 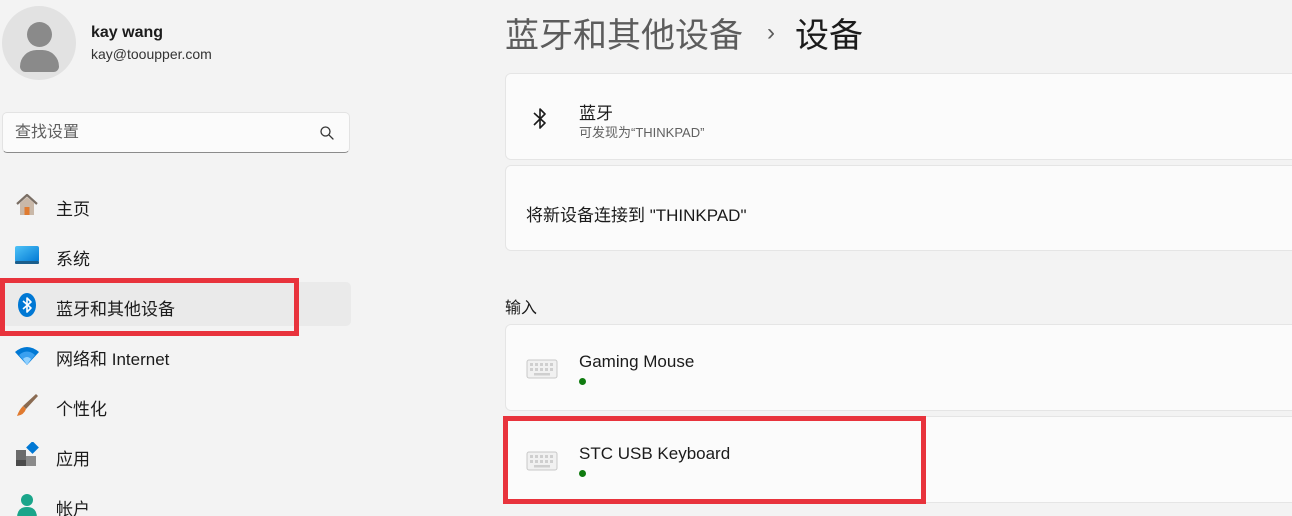 What do you see at coordinates (81, 409) in the screenshot?
I see `sidebar-item-label: 个性化` at bounding box center [81, 409].